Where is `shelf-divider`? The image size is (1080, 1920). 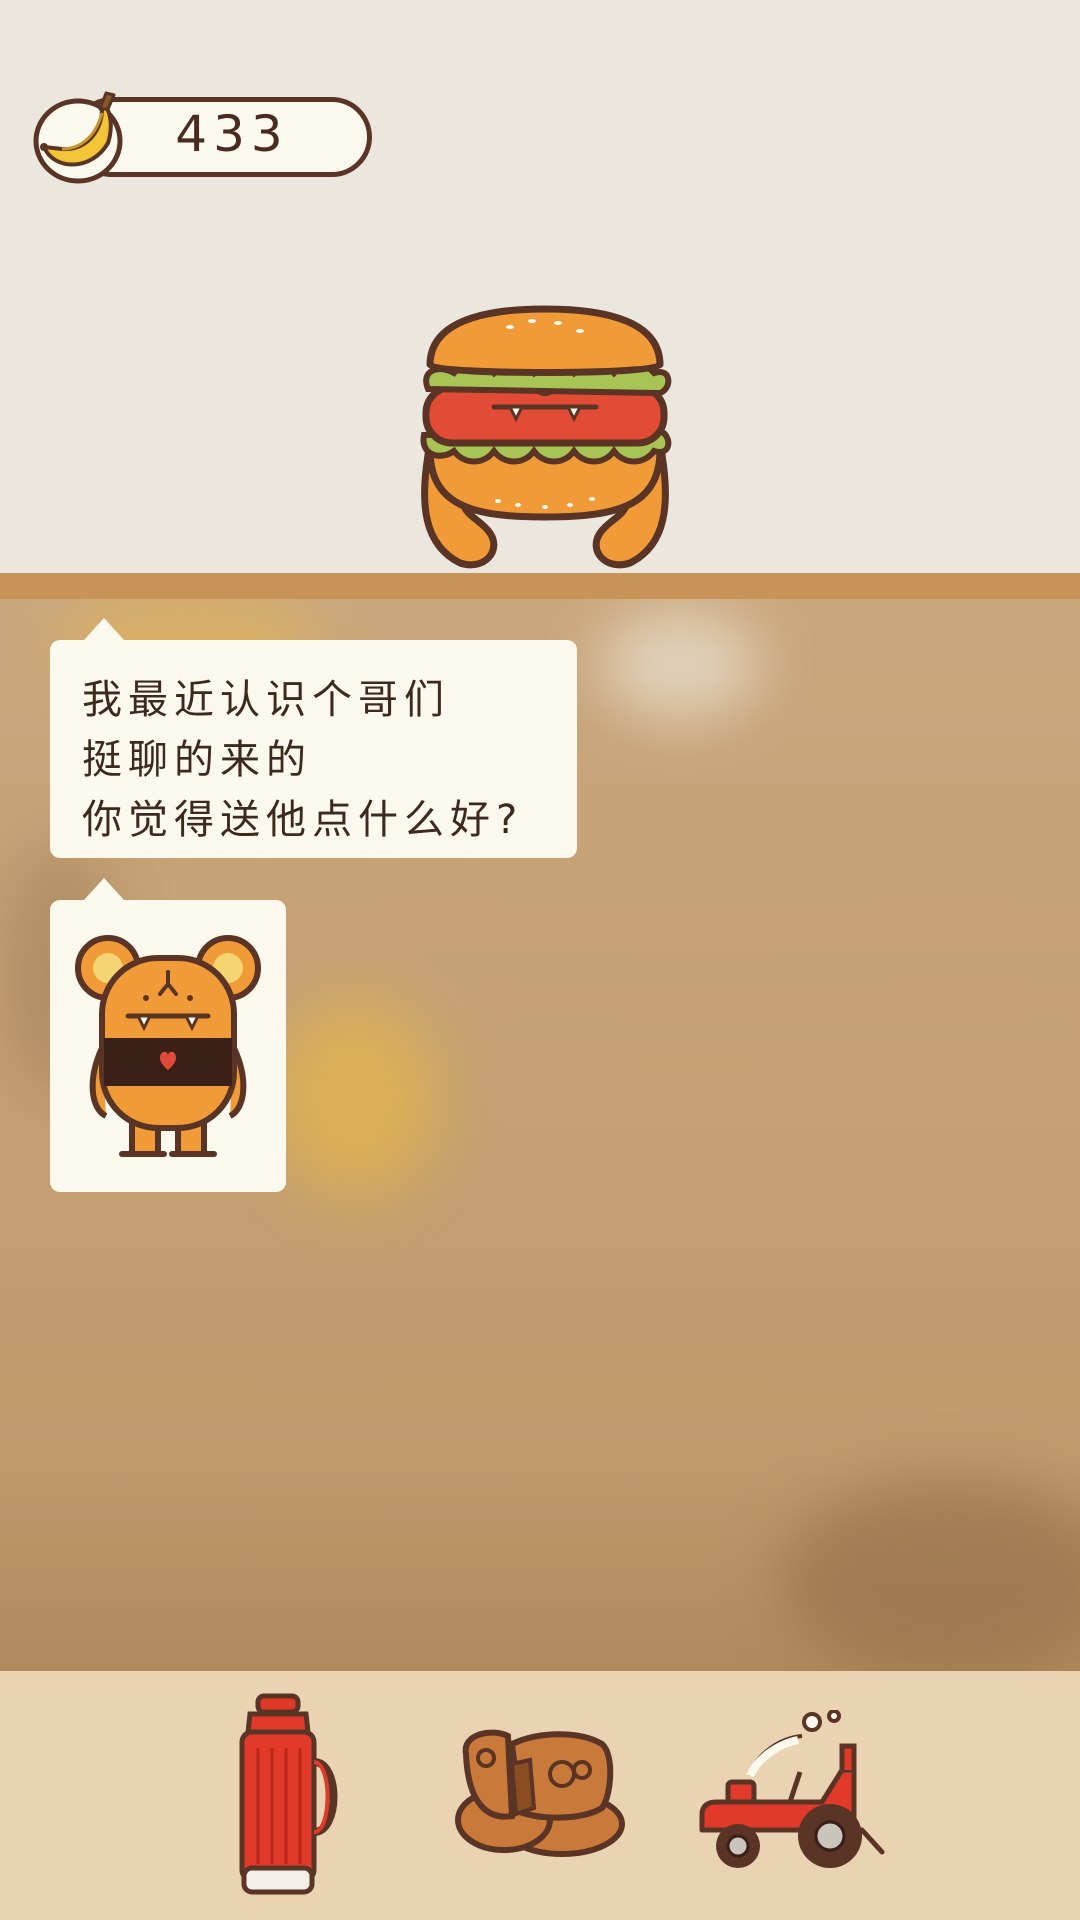
shelf-divider is located at coordinates (540, 586).